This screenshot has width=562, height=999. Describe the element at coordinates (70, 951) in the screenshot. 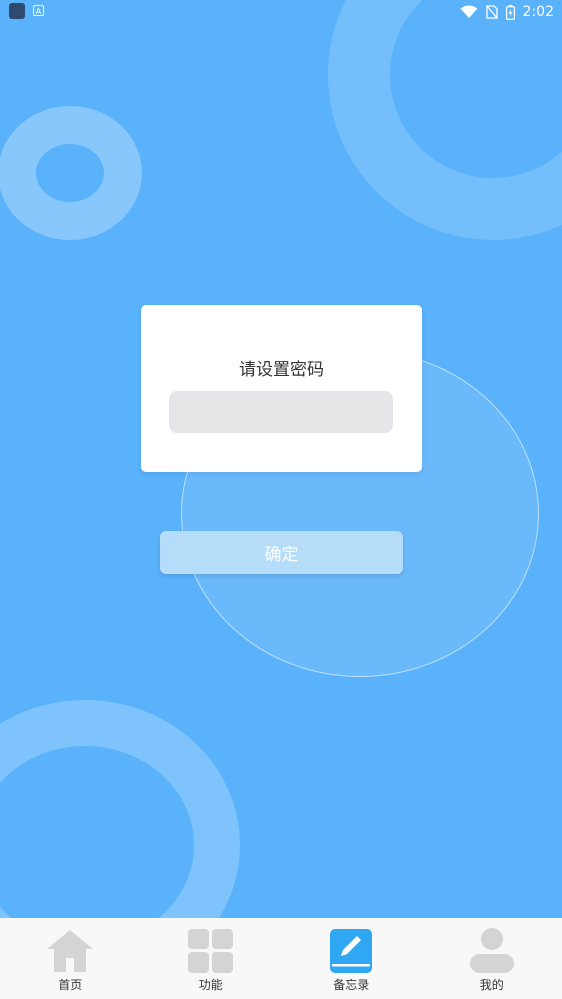

I see `home-icon` at that location.